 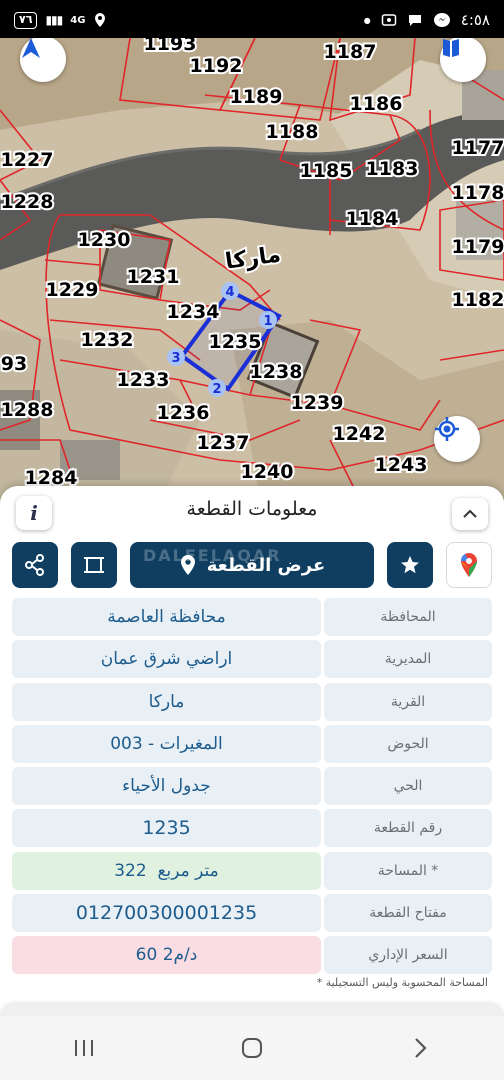 I want to click on parcel-label: 1229, so click(x=72, y=290).